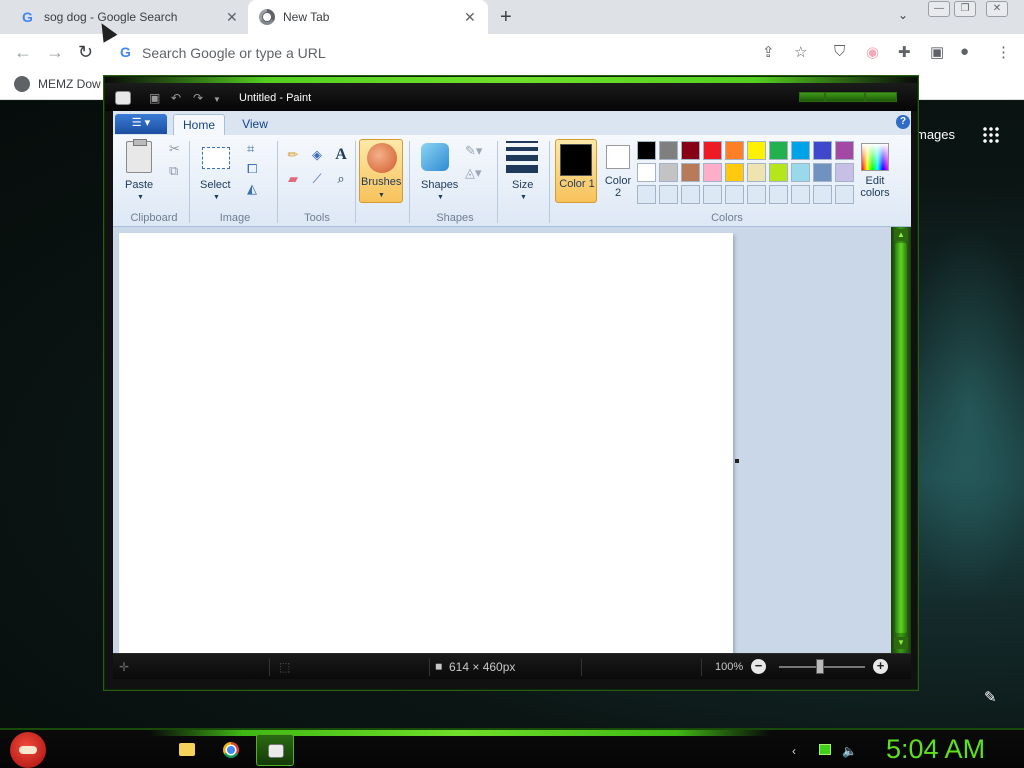  What do you see at coordinates (140, 197) in the screenshot?
I see `paste-dropdown-icon: ▼` at bounding box center [140, 197].